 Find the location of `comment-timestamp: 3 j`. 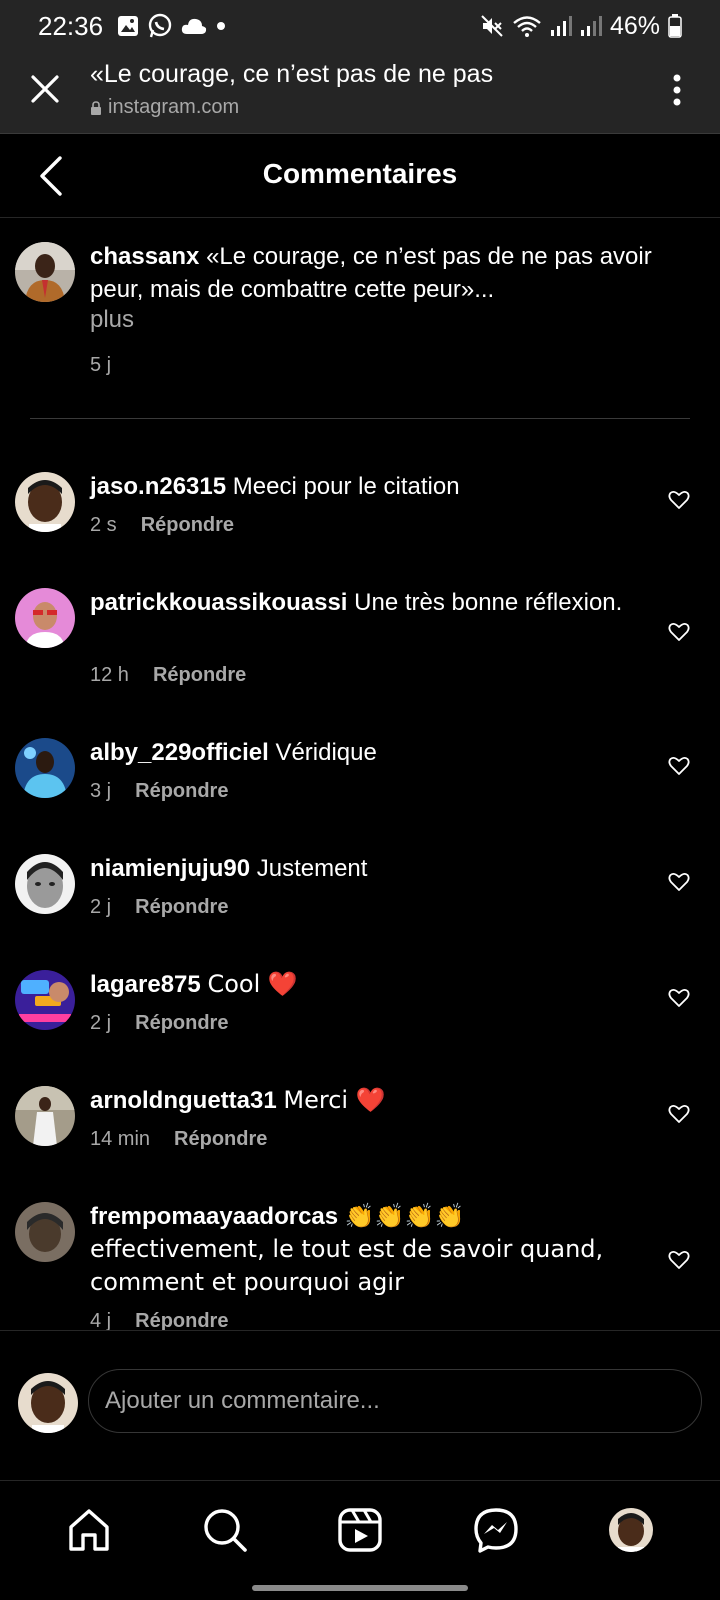

comment-timestamp: 3 j is located at coordinates (101, 791).